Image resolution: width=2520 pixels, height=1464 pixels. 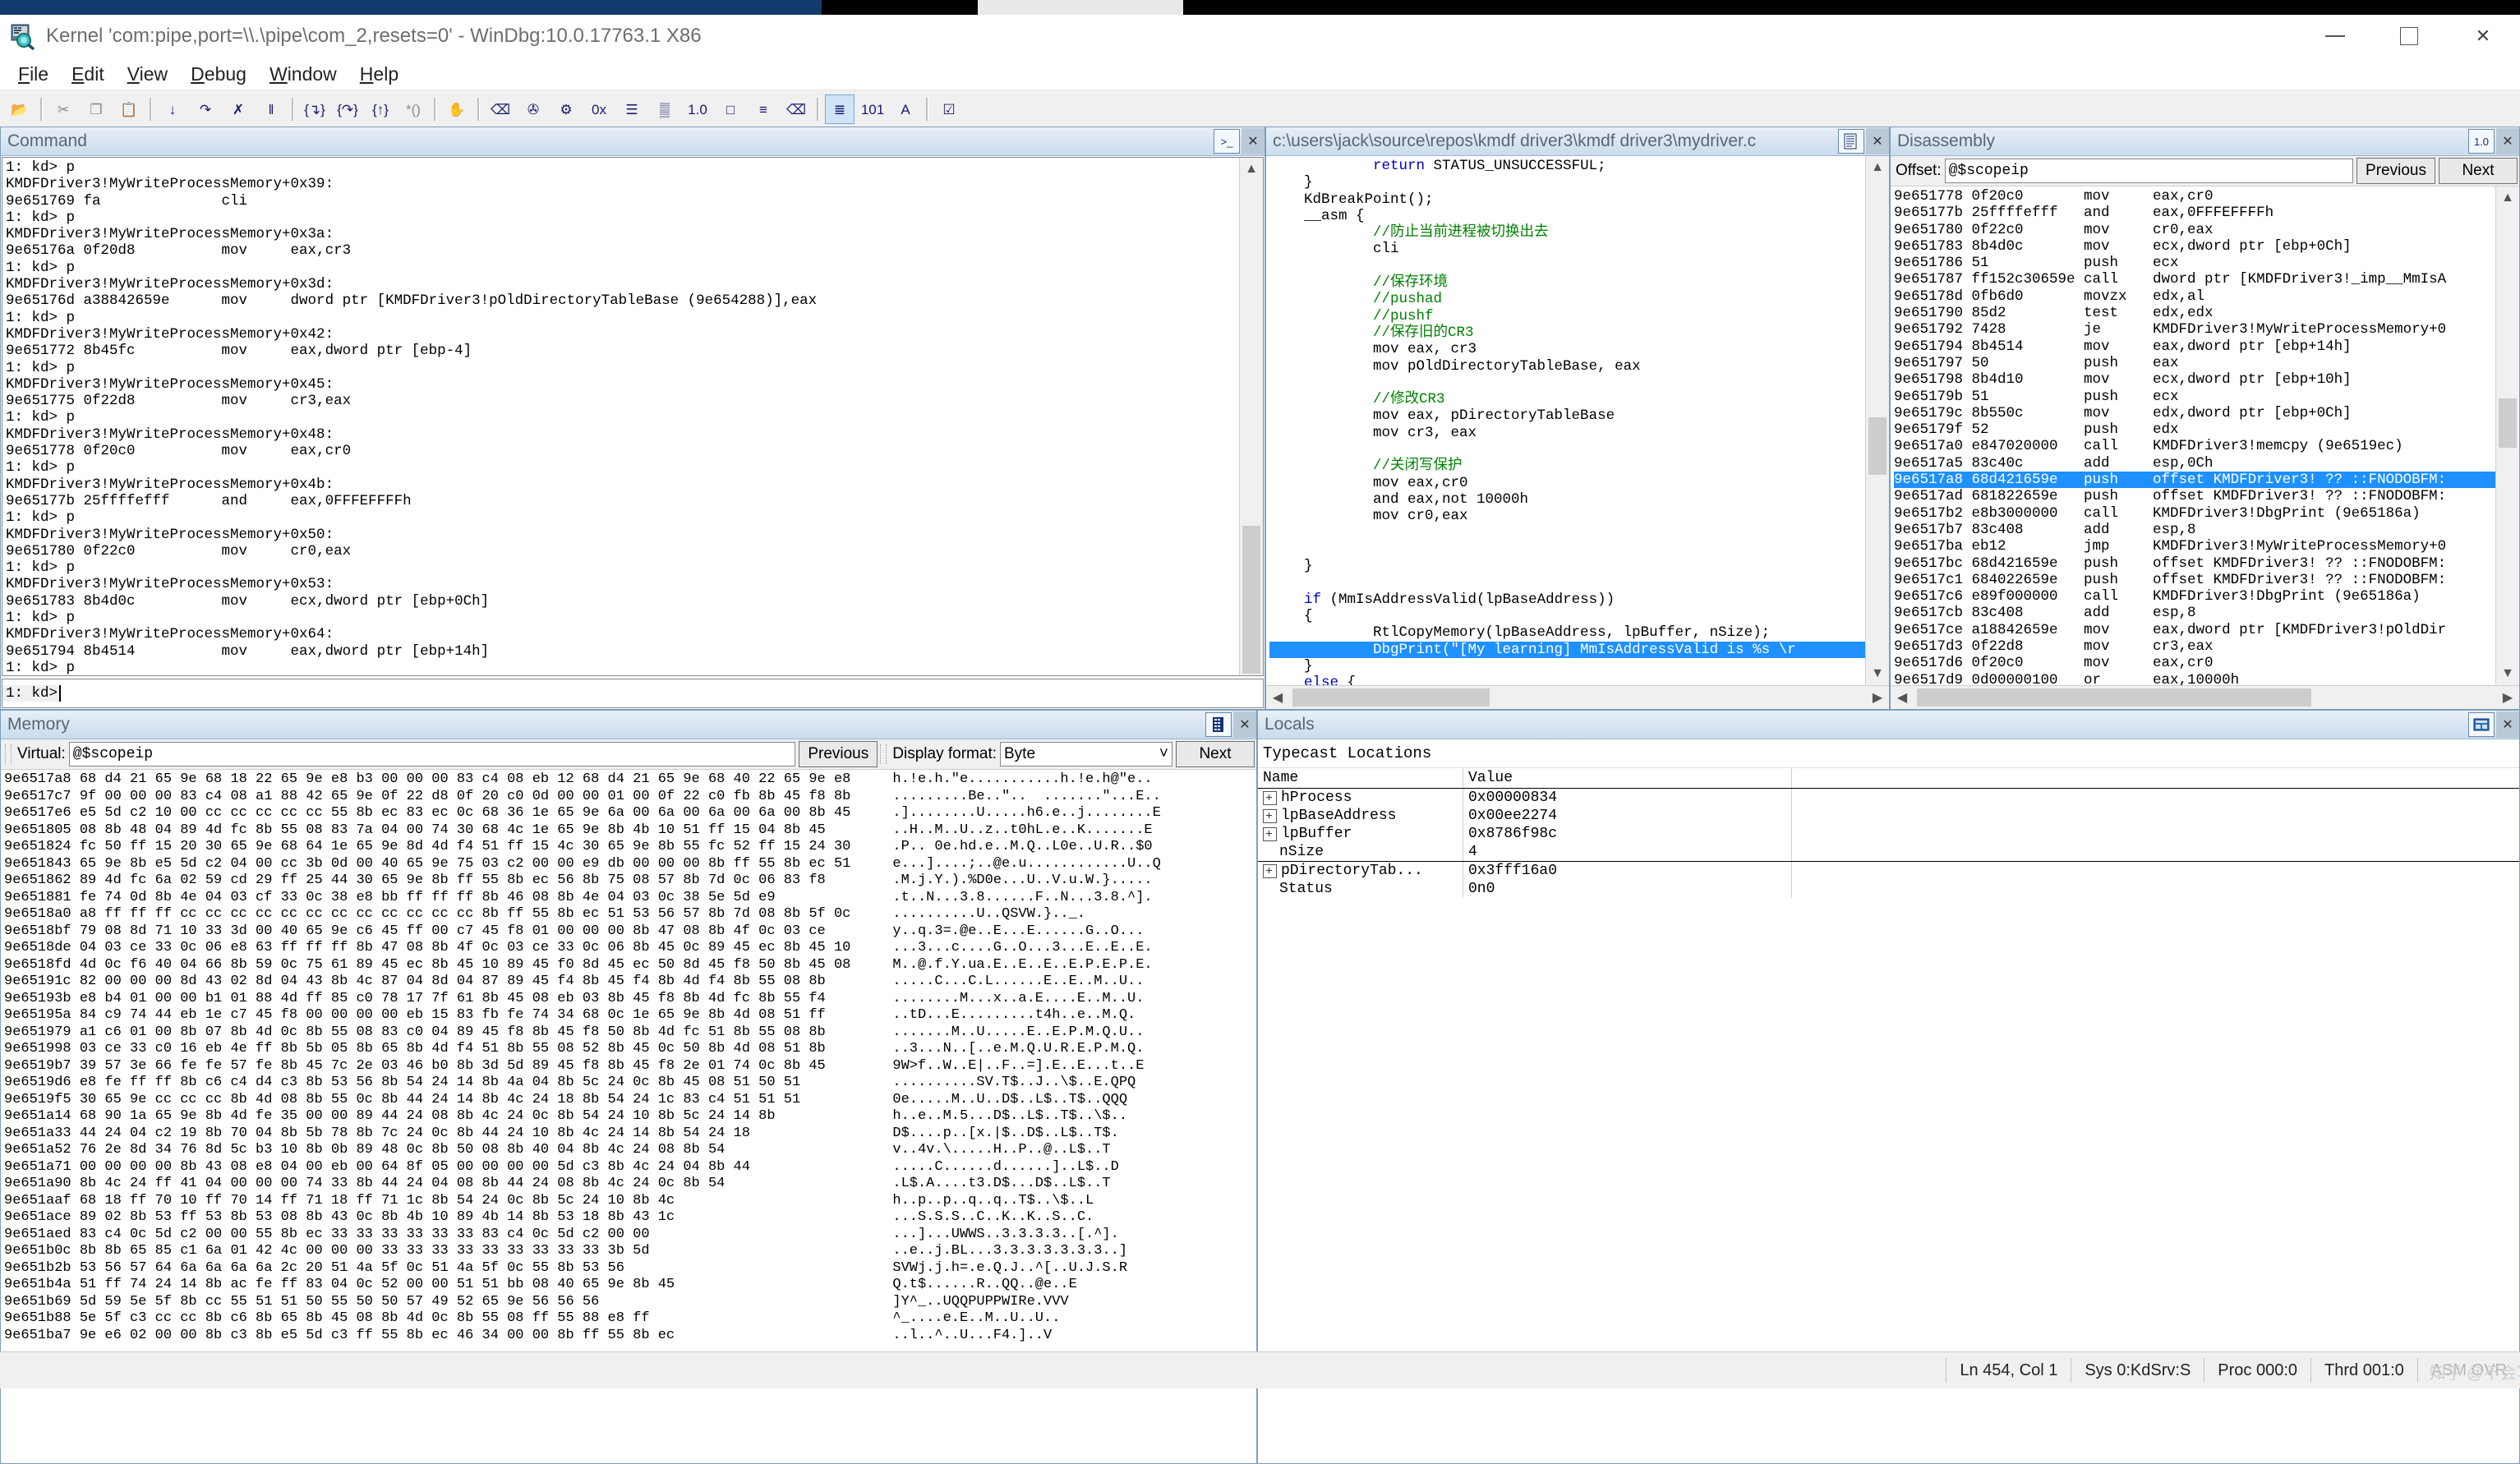 I want to click on source-line: else {, so click(x=1567, y=679).